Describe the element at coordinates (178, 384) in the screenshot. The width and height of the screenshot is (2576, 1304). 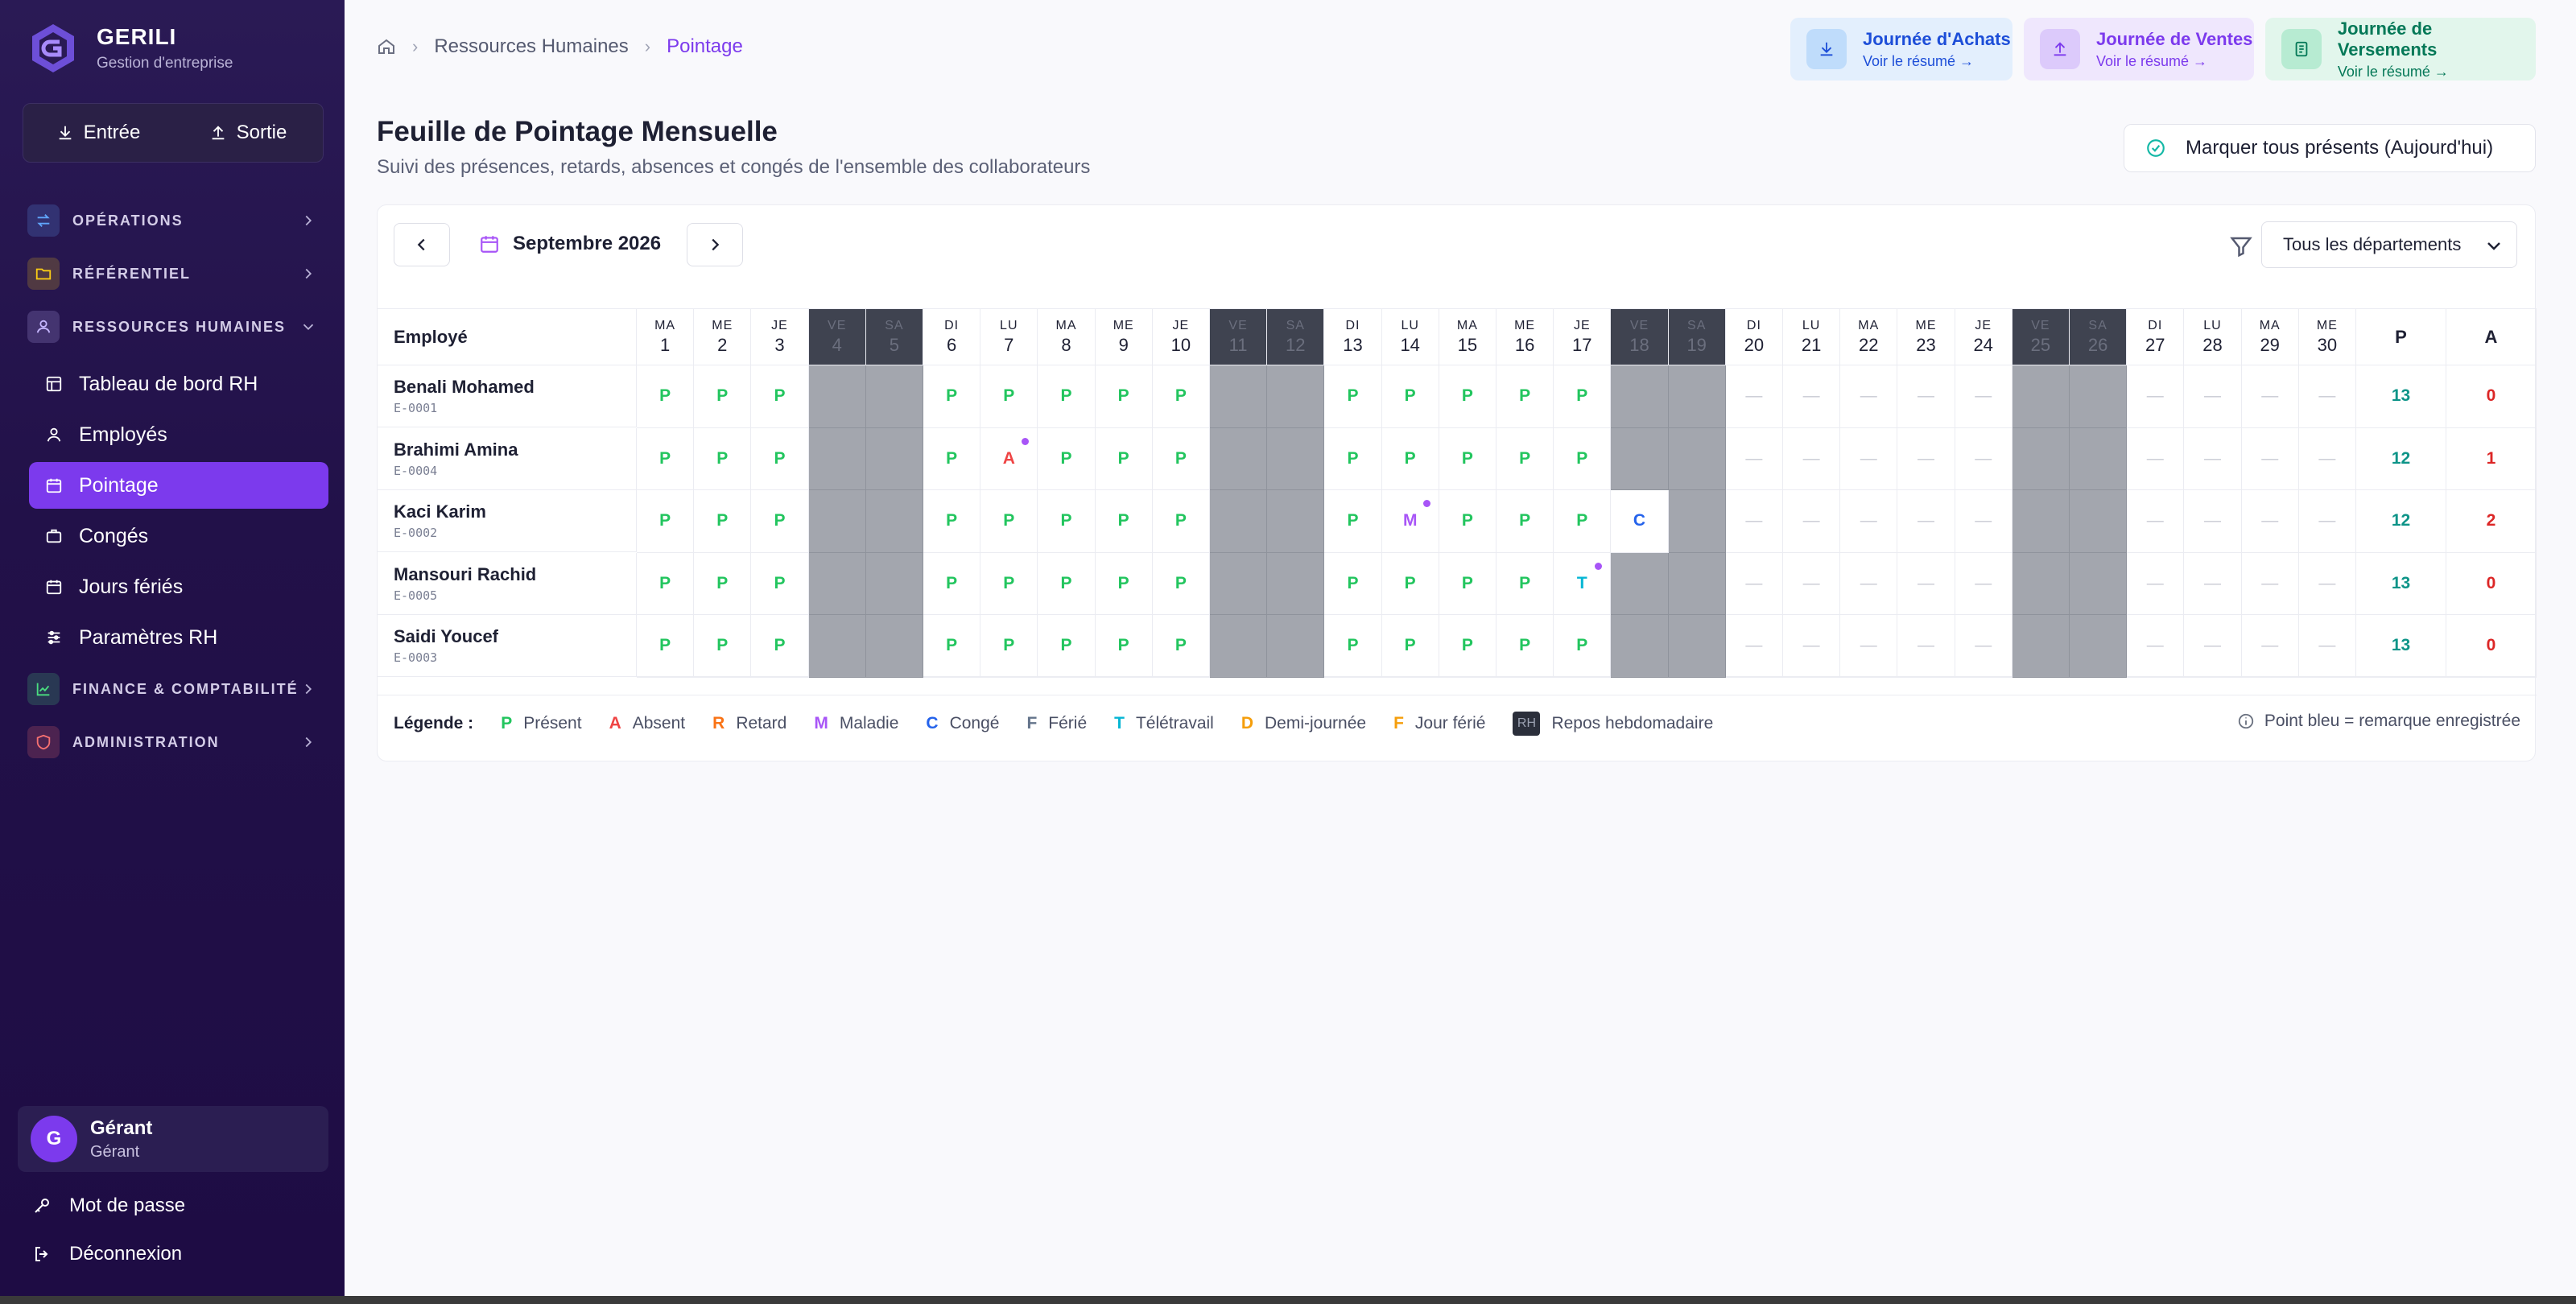
I see `sidebar-item-0: Tableau de bord RH` at that location.